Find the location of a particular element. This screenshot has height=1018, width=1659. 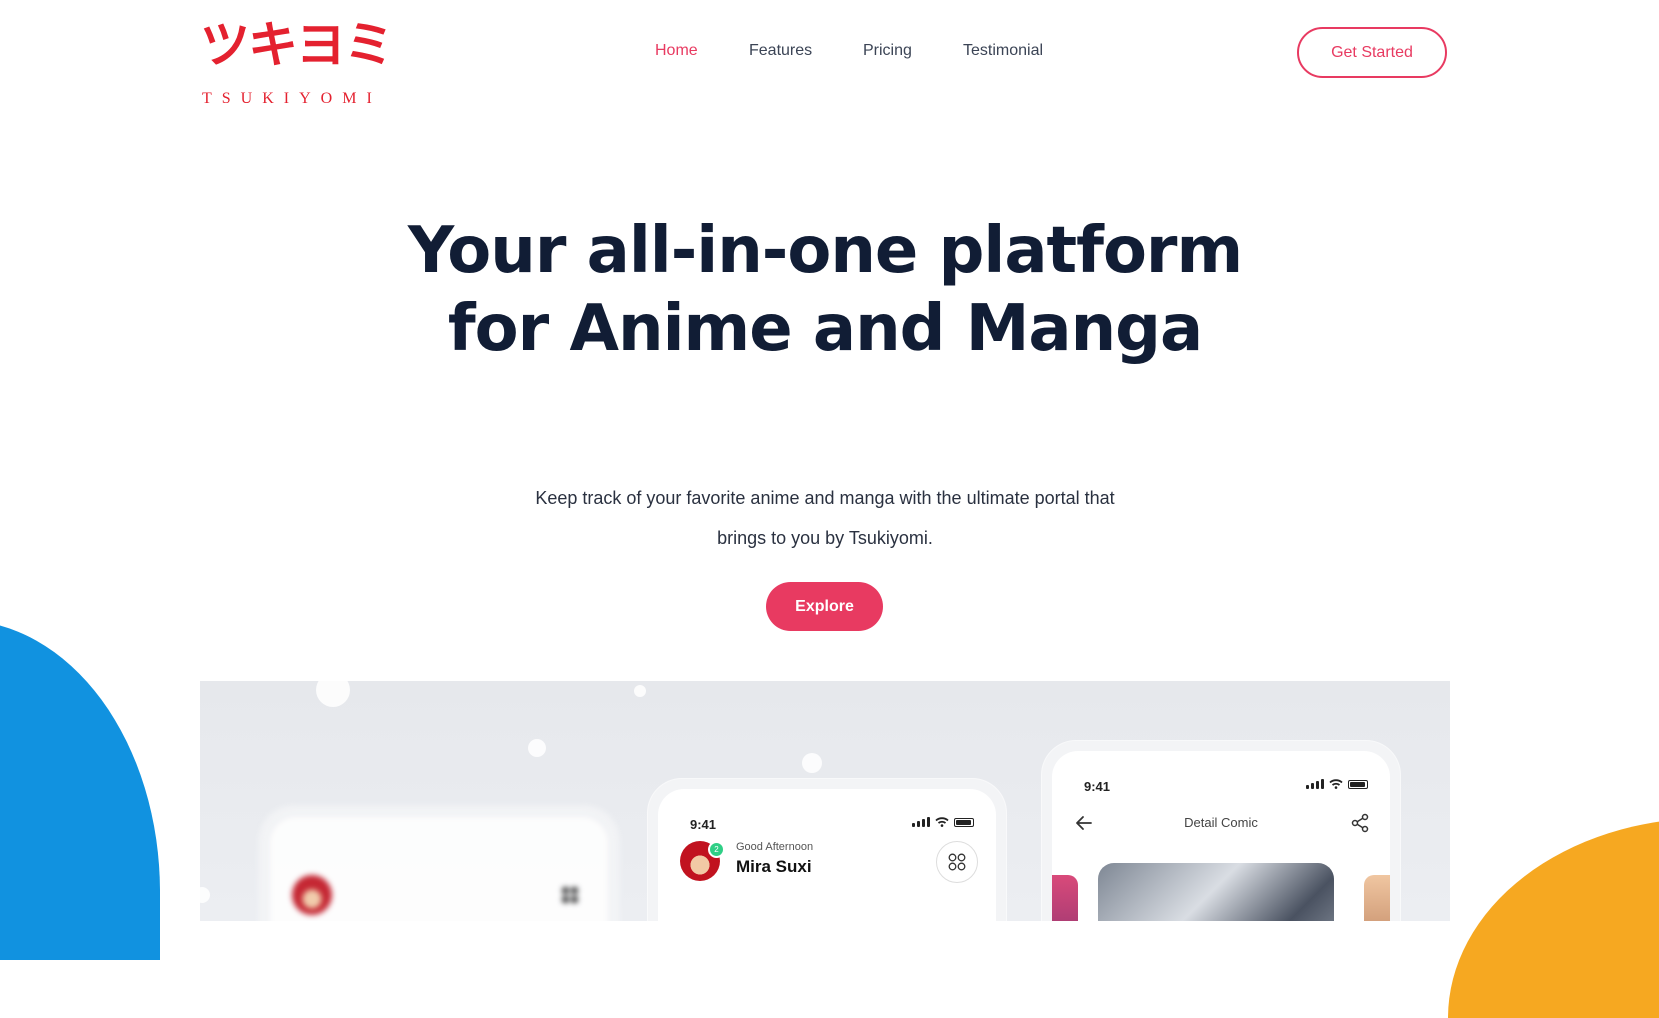

phone-mockup-home: 9:41 2 Good Afternoon Mira Suxi is located at coordinates (827, 850).